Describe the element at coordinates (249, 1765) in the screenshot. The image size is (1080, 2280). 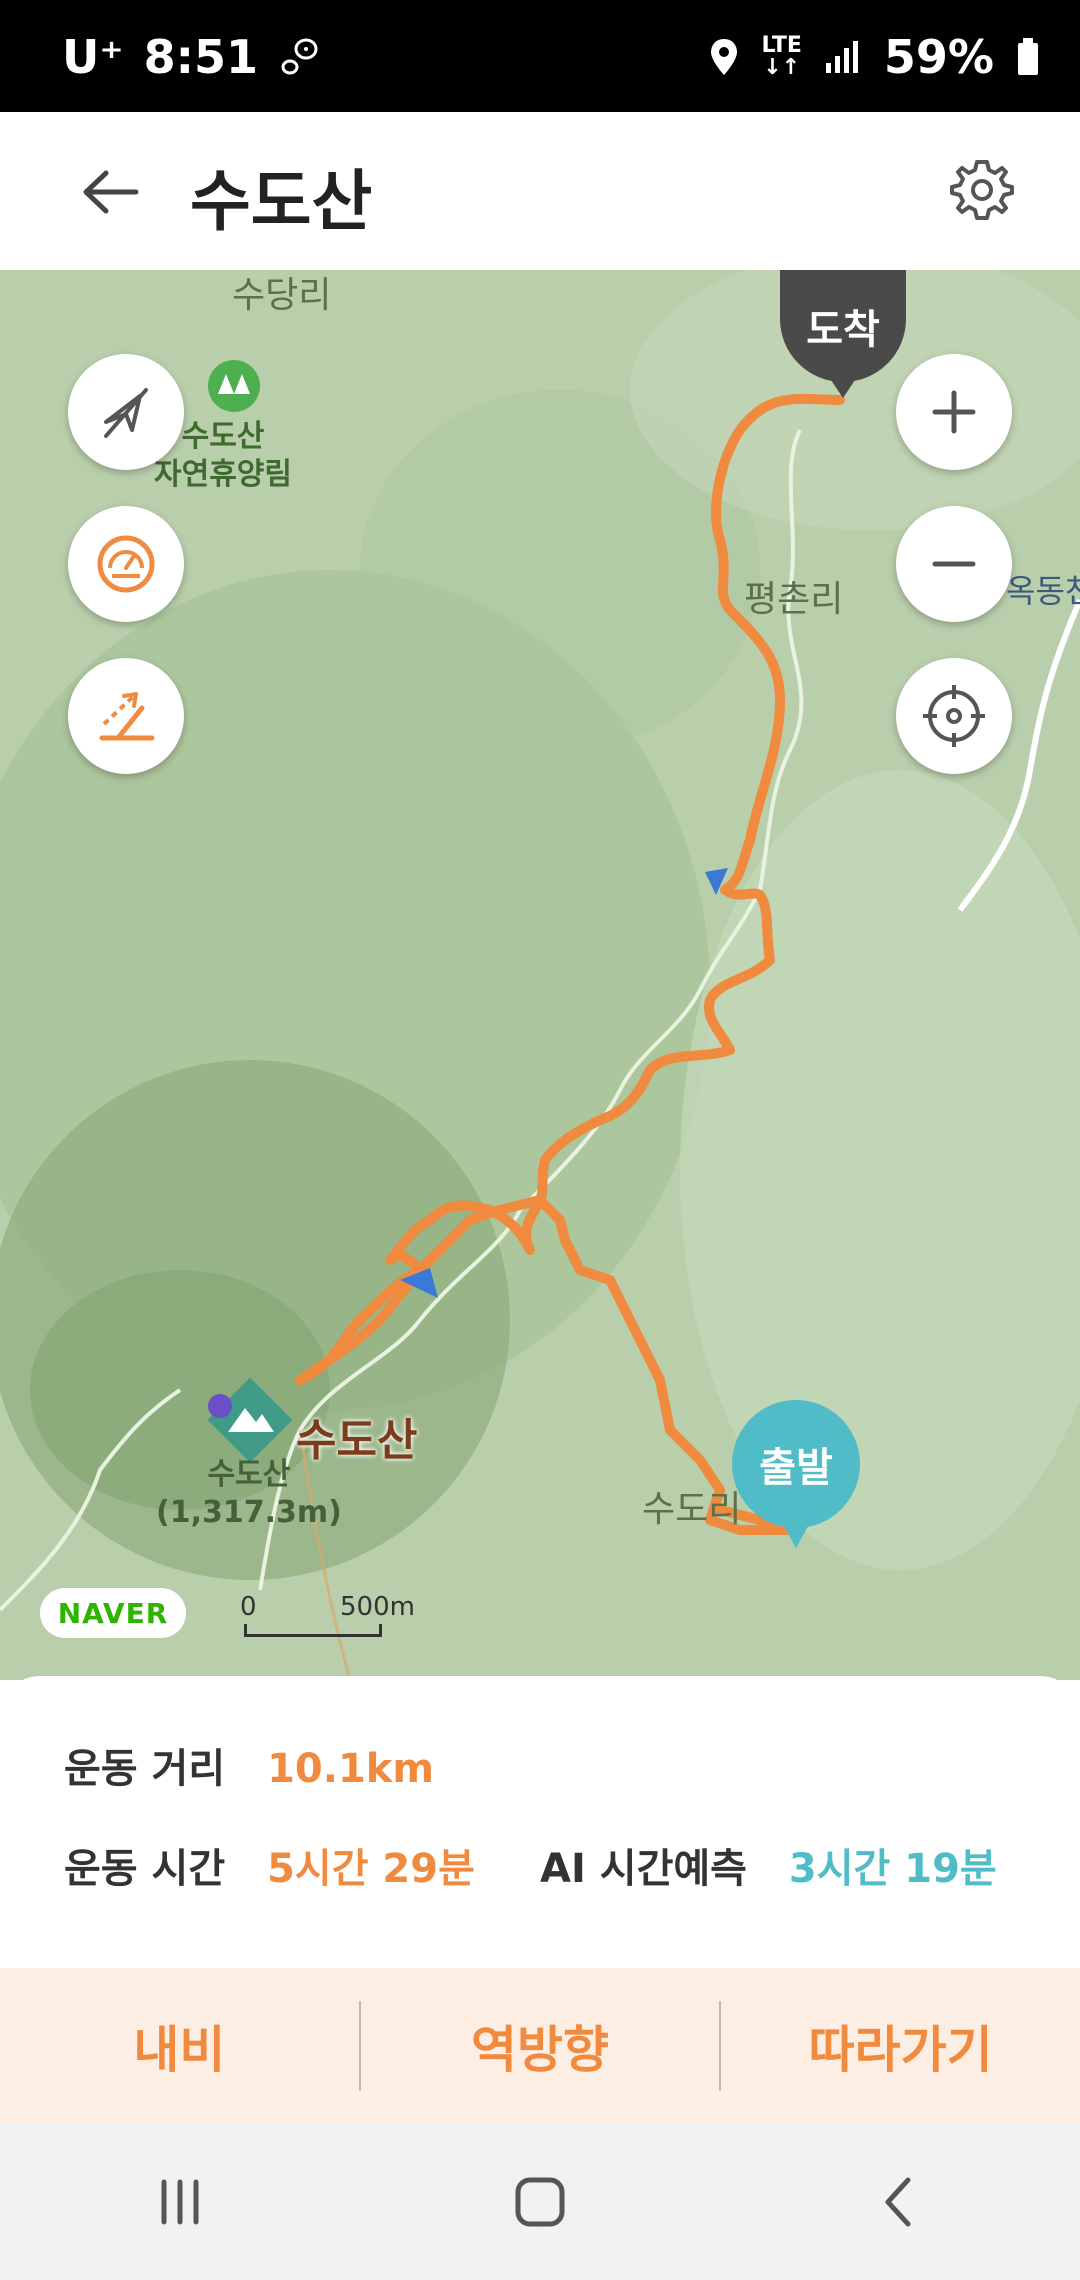
I see `distance-row: 운동 거리 10.1km` at that location.